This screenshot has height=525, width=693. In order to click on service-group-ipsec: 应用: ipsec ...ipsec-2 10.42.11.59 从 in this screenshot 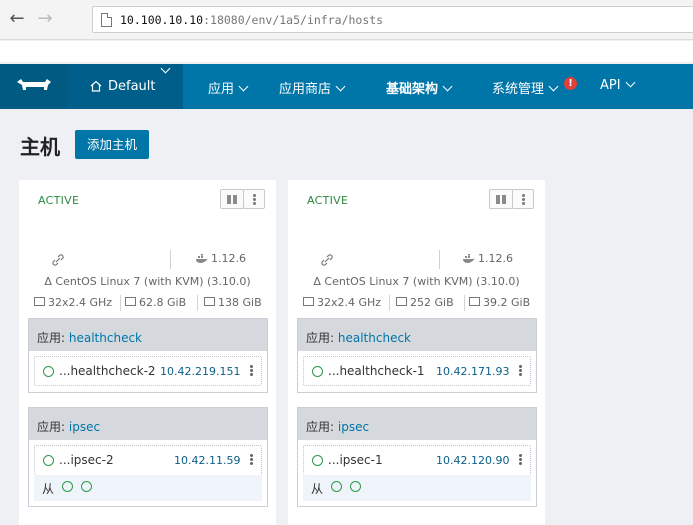, I will do `click(148, 457)`.